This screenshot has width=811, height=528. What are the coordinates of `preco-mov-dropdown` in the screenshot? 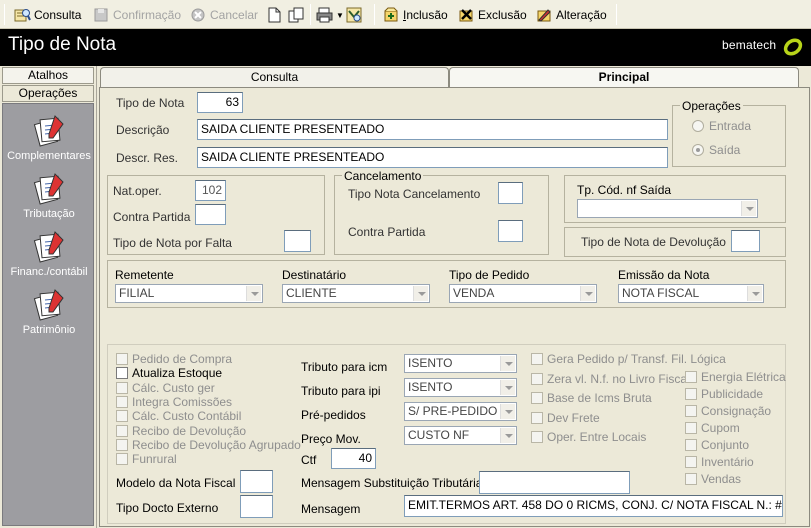 It's located at (508, 435).